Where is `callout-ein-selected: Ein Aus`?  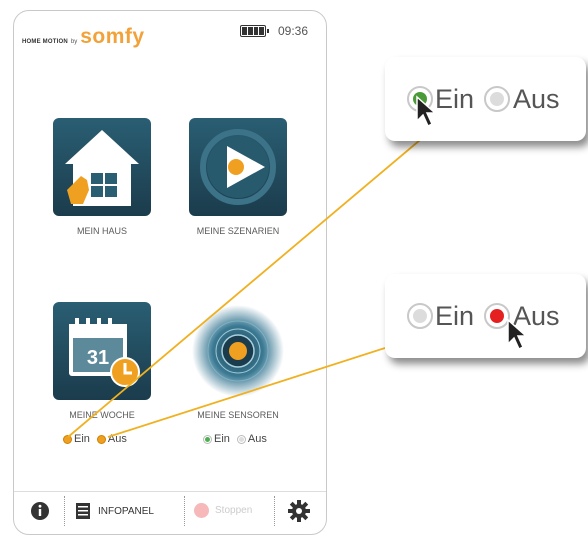
callout-ein-selected: Ein Aus is located at coordinates (485, 99).